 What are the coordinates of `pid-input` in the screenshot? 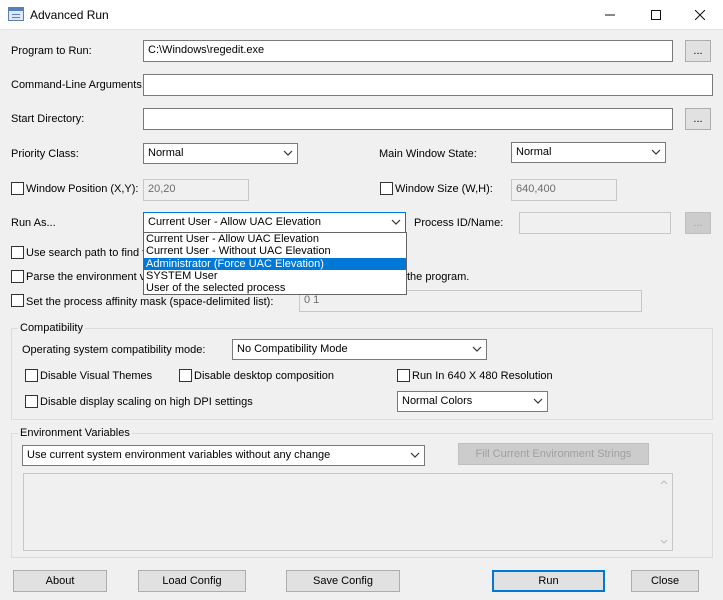 It's located at (595, 223).